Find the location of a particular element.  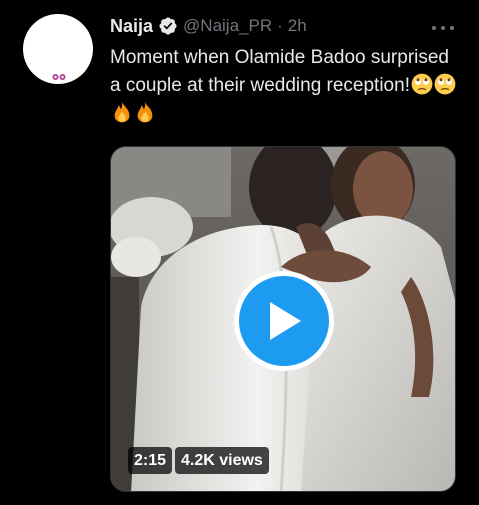

author-handle: @Naija_PR is located at coordinates (227, 26).